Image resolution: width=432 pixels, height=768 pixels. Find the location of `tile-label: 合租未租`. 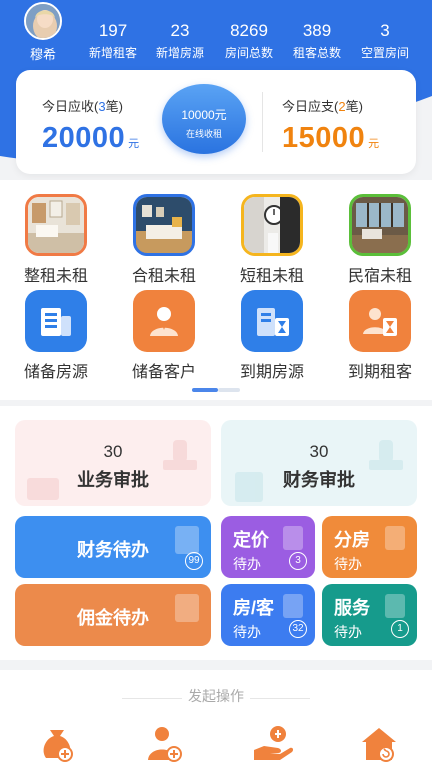

tile-label: 合租未租 is located at coordinates (163, 276).